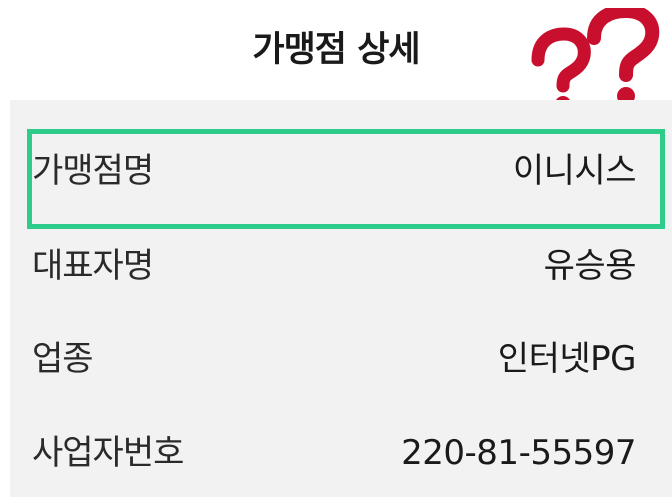 The width and height of the screenshot is (672, 497). What do you see at coordinates (341, 359) in the screenshot?
I see `detail-row-business-type: 업종 인터넷PG` at bounding box center [341, 359].